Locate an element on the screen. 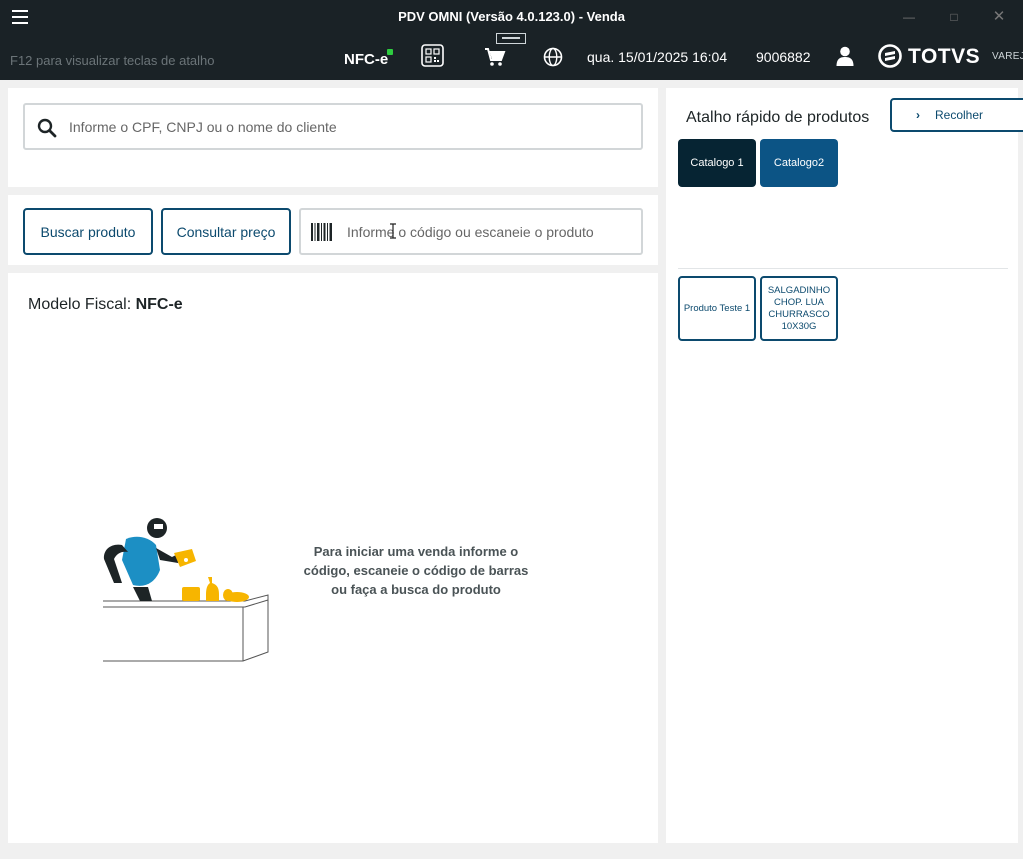  qrcode-icon is located at coordinates (432, 55).